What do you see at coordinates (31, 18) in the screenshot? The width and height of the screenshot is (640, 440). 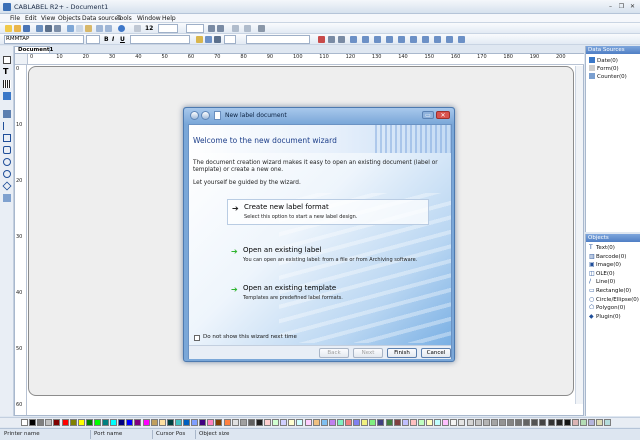 I see `menu-edit: Edit` at bounding box center [31, 18].